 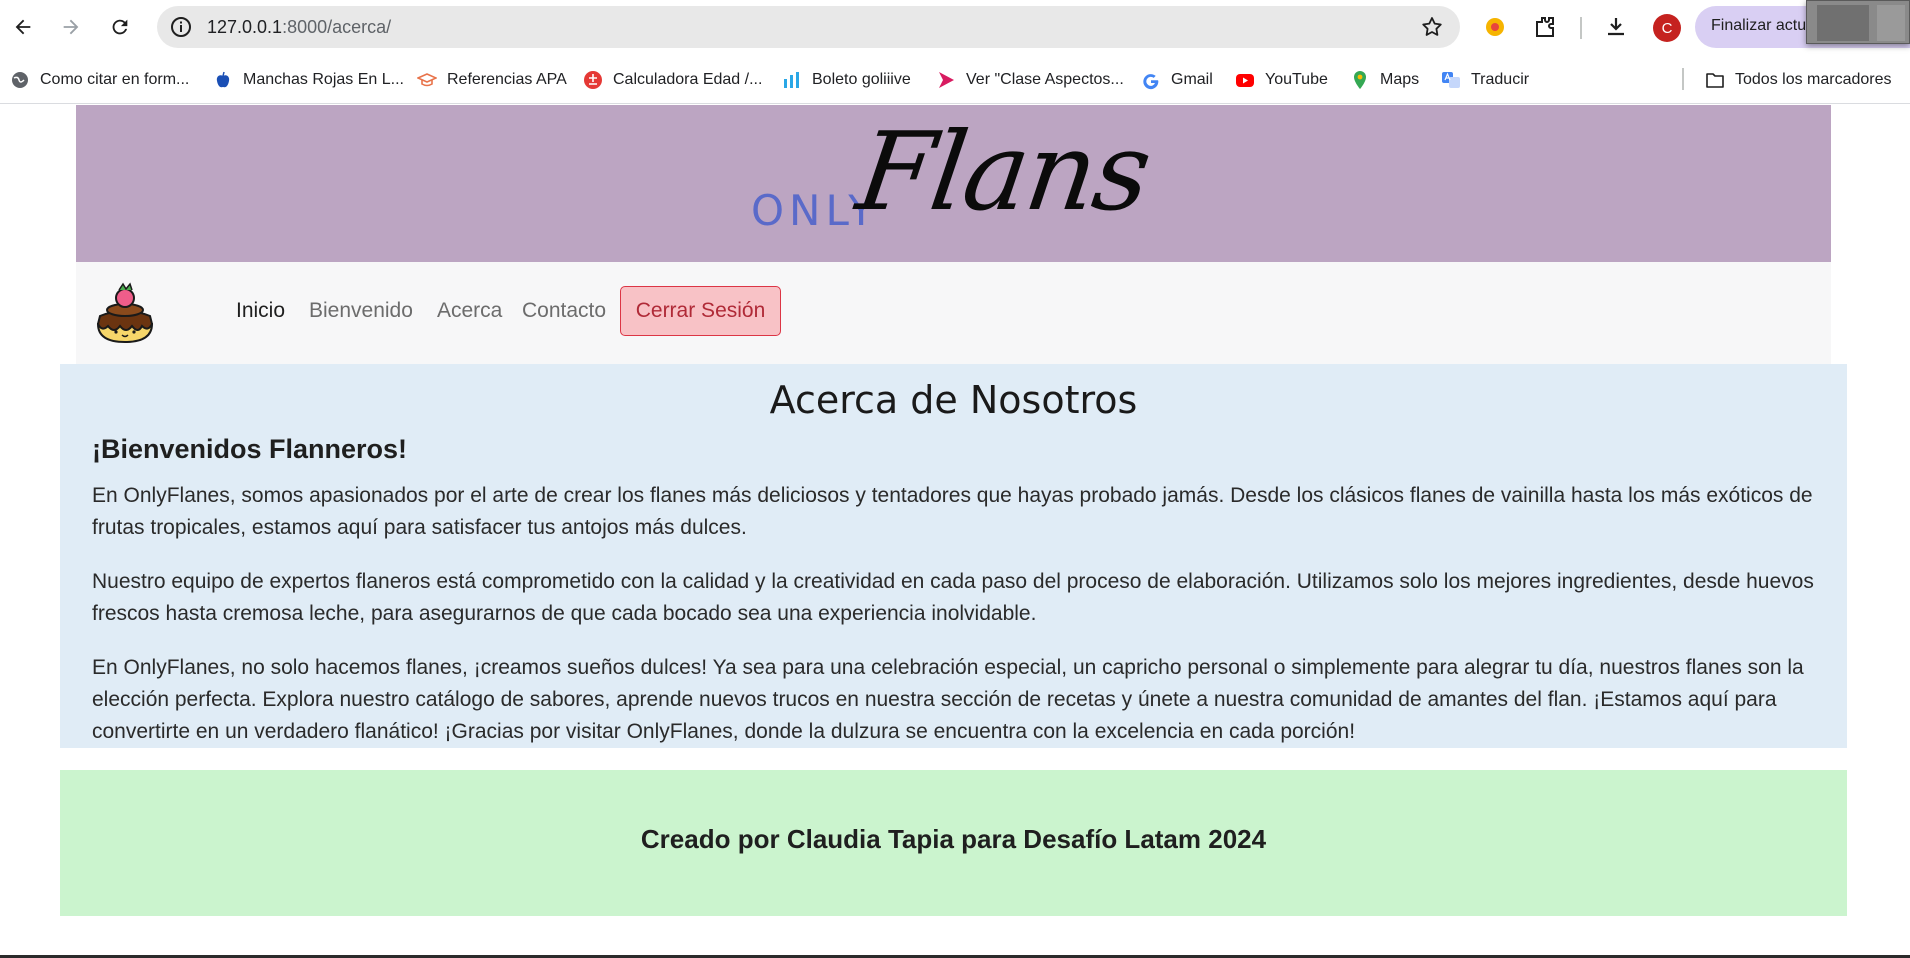 I want to click on profile-avatar: C, so click(x=1667, y=28).